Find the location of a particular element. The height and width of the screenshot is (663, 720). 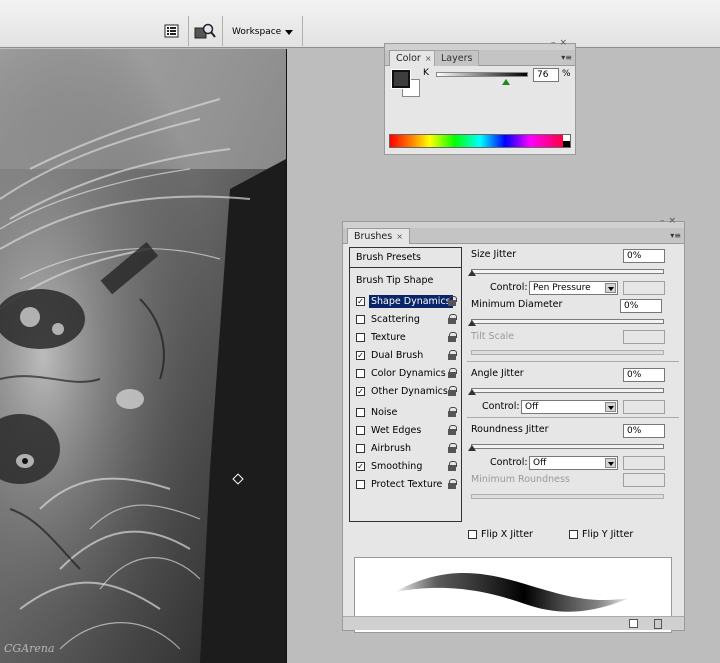

tab-brushes: Brushes × is located at coordinates (378, 236).